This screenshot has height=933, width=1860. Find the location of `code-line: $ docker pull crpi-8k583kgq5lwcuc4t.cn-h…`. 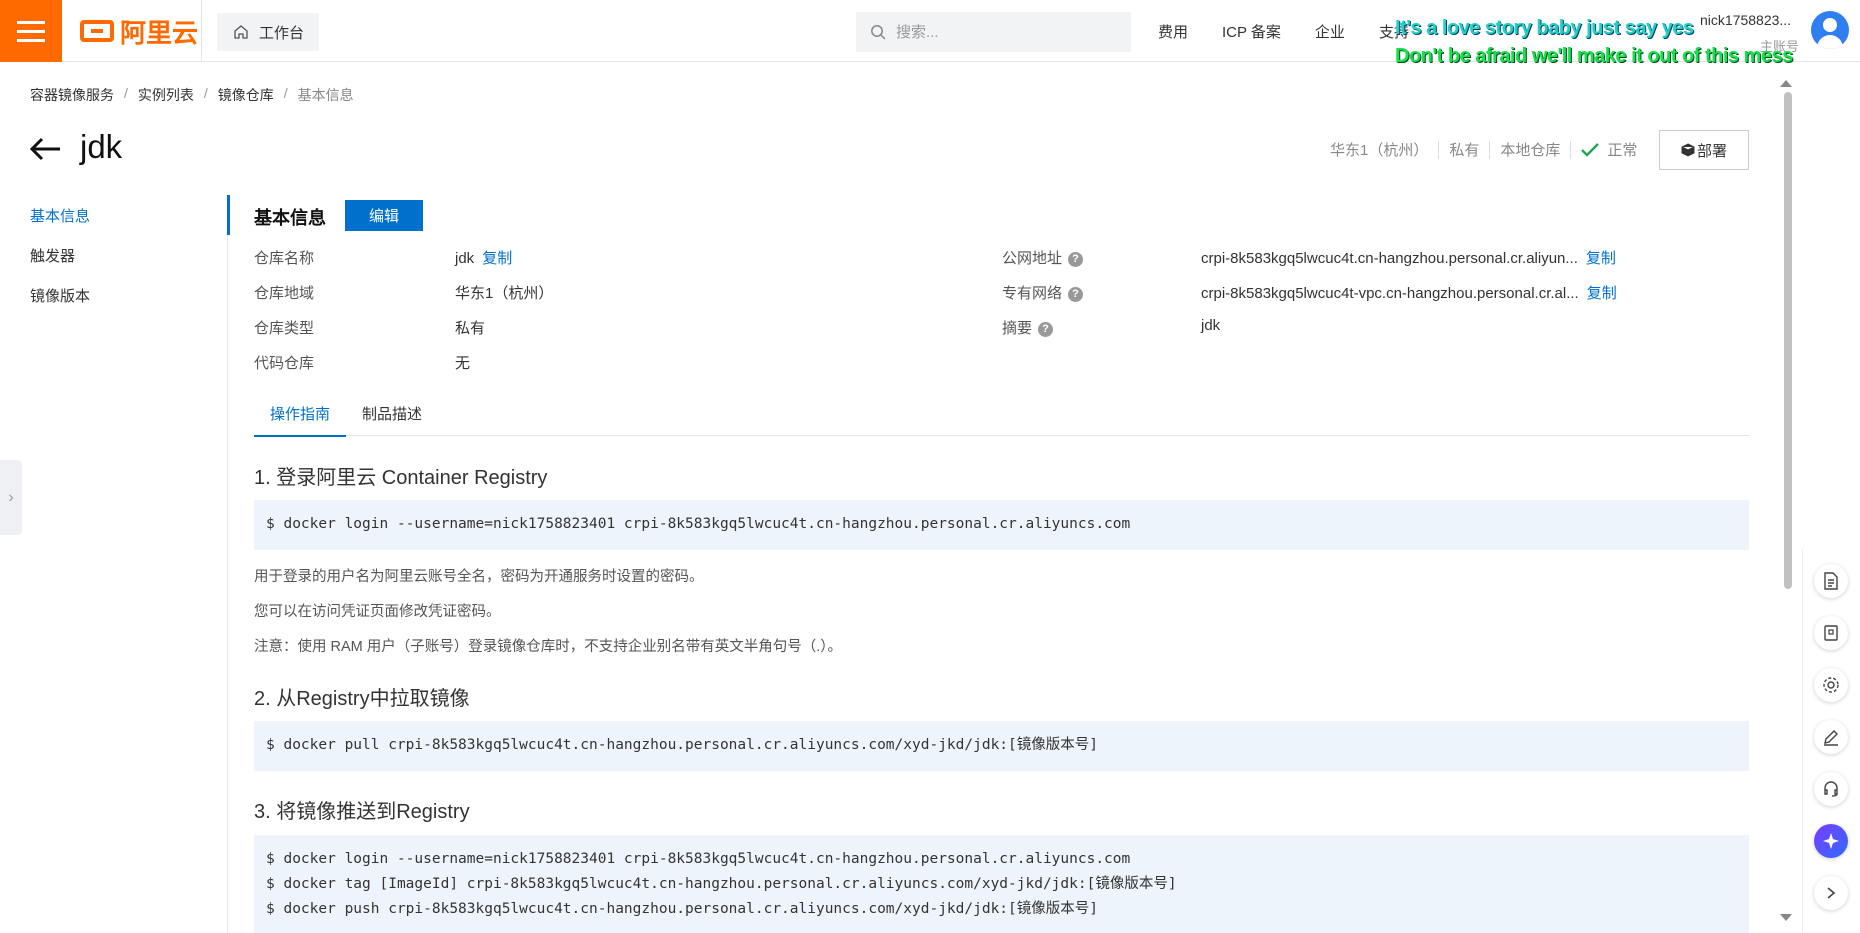

code-line: $ docker pull crpi-8k583kgq5lwcuc4t.cn-h… is located at coordinates (682, 745).